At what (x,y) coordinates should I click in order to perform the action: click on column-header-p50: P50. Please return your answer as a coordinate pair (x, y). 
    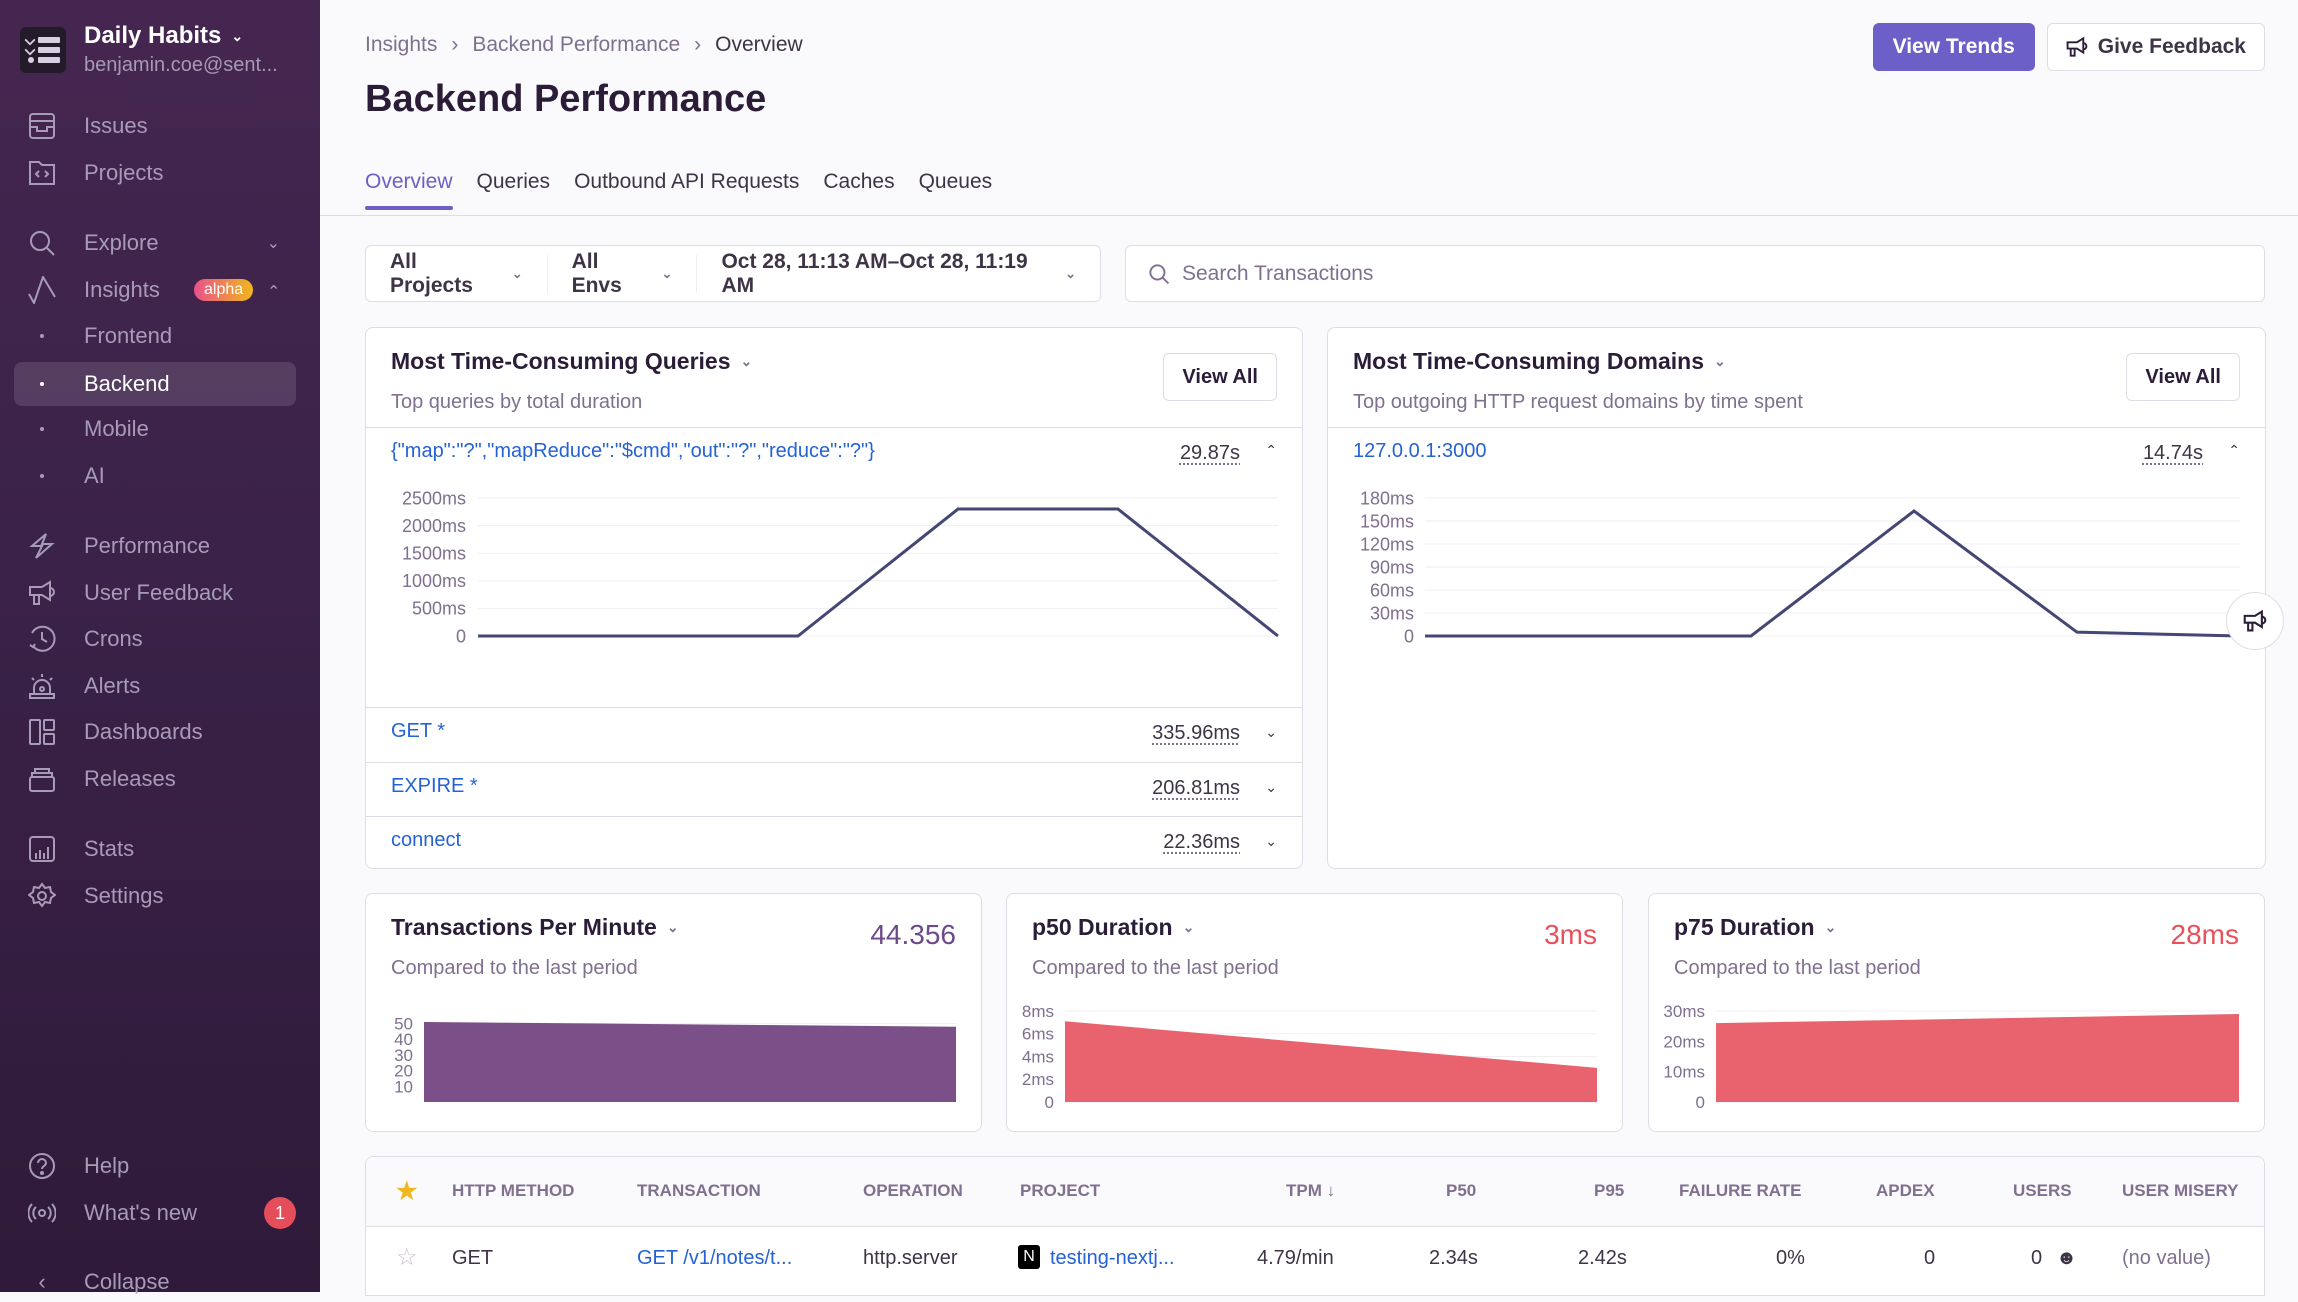
    Looking at the image, I should click on (1461, 1191).